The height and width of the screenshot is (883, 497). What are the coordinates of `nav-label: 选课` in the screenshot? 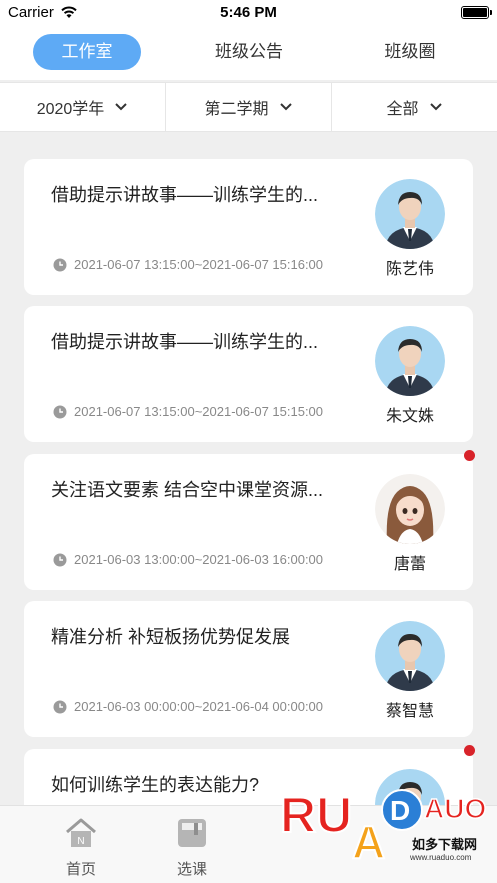 It's located at (191, 869).